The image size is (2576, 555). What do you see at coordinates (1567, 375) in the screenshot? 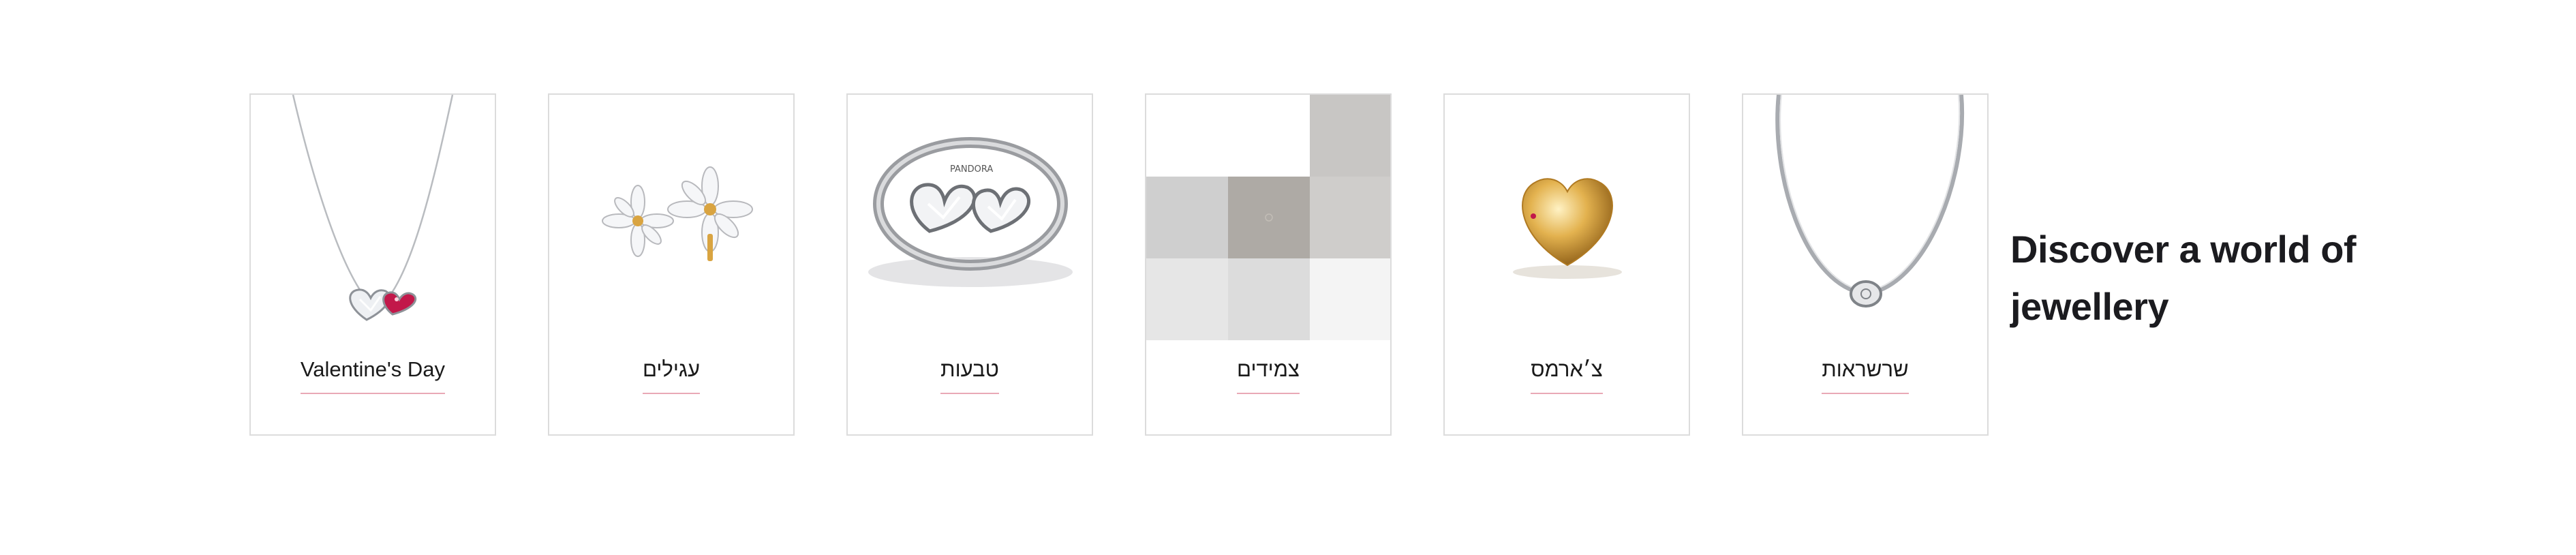
I see `category-label: צ׳ארמס` at bounding box center [1567, 375].